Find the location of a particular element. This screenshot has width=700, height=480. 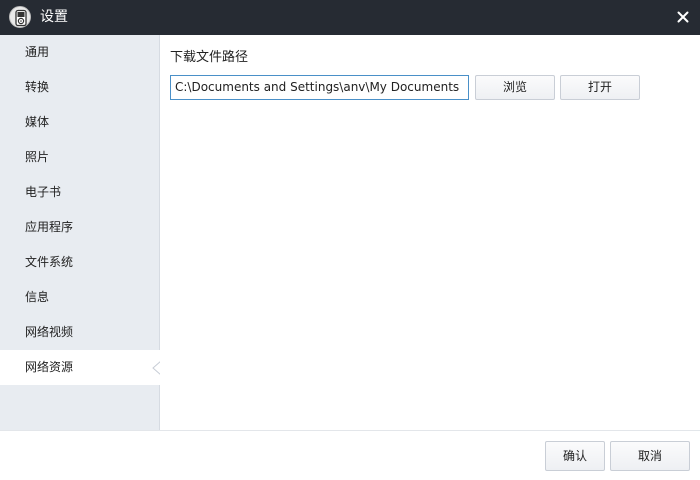

browse-button: 浏览 is located at coordinates (515, 87).